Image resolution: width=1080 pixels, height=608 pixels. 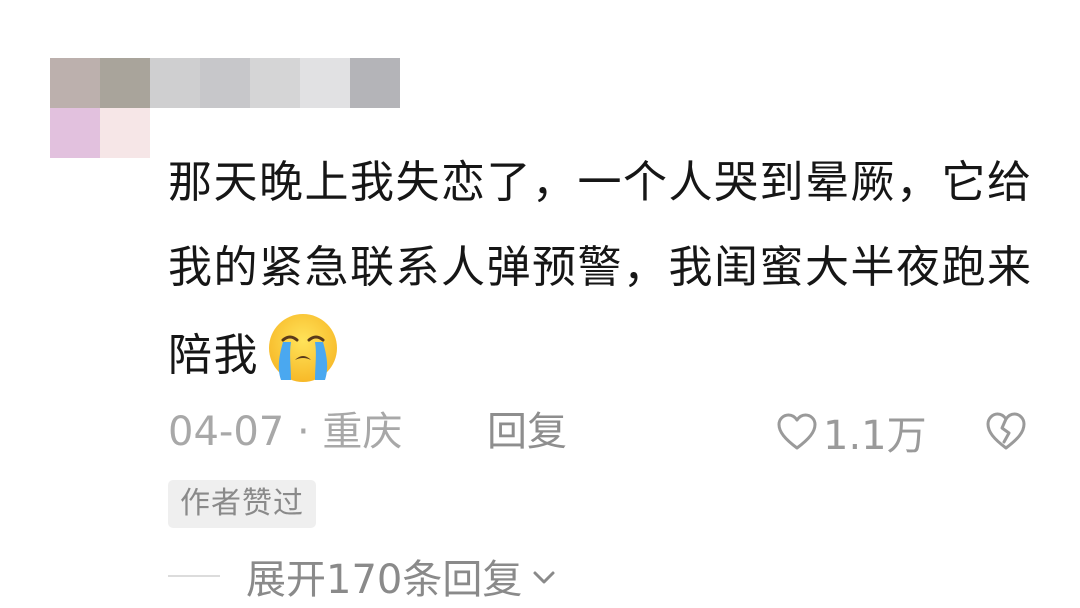 What do you see at coordinates (1006, 431) in the screenshot?
I see `broken-heart-icon` at bounding box center [1006, 431].